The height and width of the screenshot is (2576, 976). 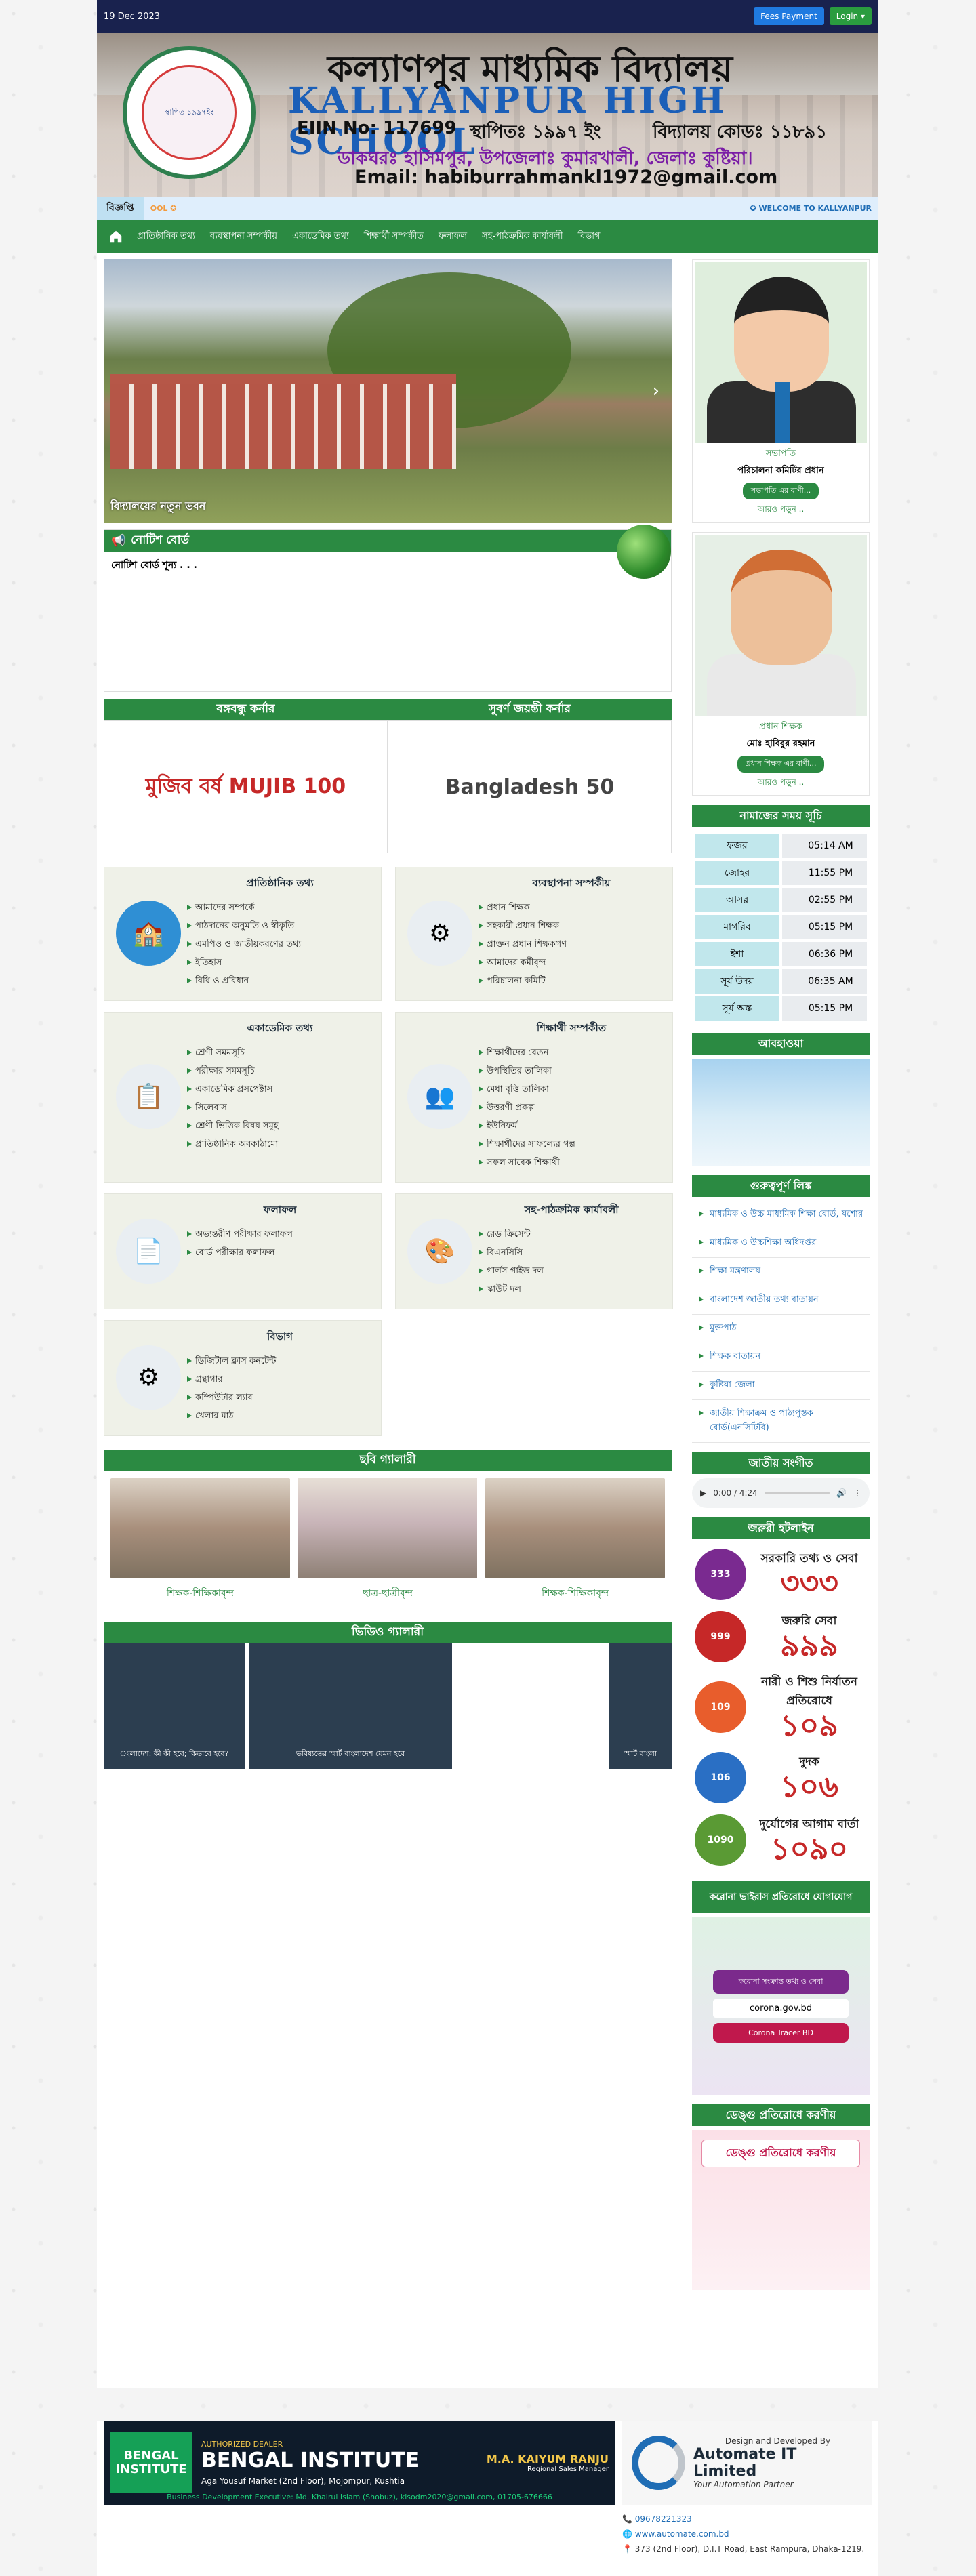 I want to click on nav-item-academic: একাডেমিক তথ্য, so click(x=321, y=237).